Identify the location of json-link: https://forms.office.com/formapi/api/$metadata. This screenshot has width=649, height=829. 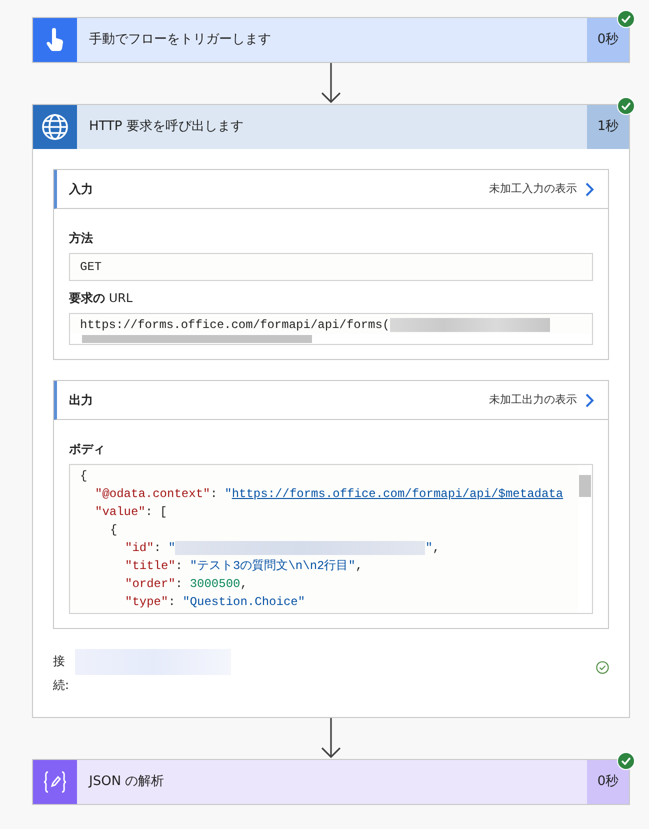
(398, 494).